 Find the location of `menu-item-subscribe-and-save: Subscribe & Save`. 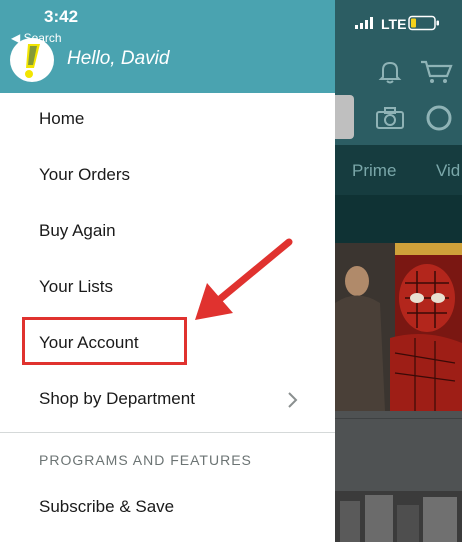

menu-item-subscribe-and-save: Subscribe & Save is located at coordinates (167, 507).